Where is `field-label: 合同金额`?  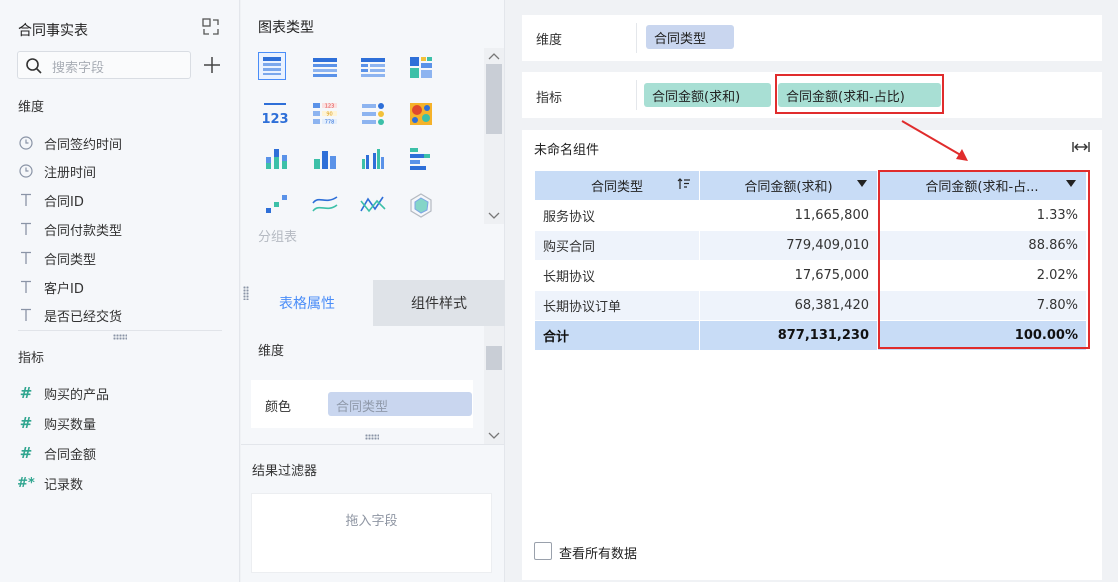 field-label: 合同金额 is located at coordinates (70, 455).